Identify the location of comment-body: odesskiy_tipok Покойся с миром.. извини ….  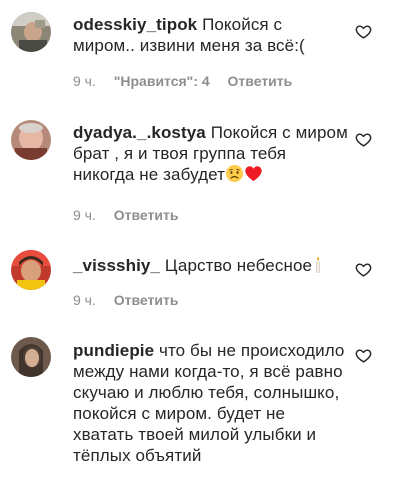
(210, 35).